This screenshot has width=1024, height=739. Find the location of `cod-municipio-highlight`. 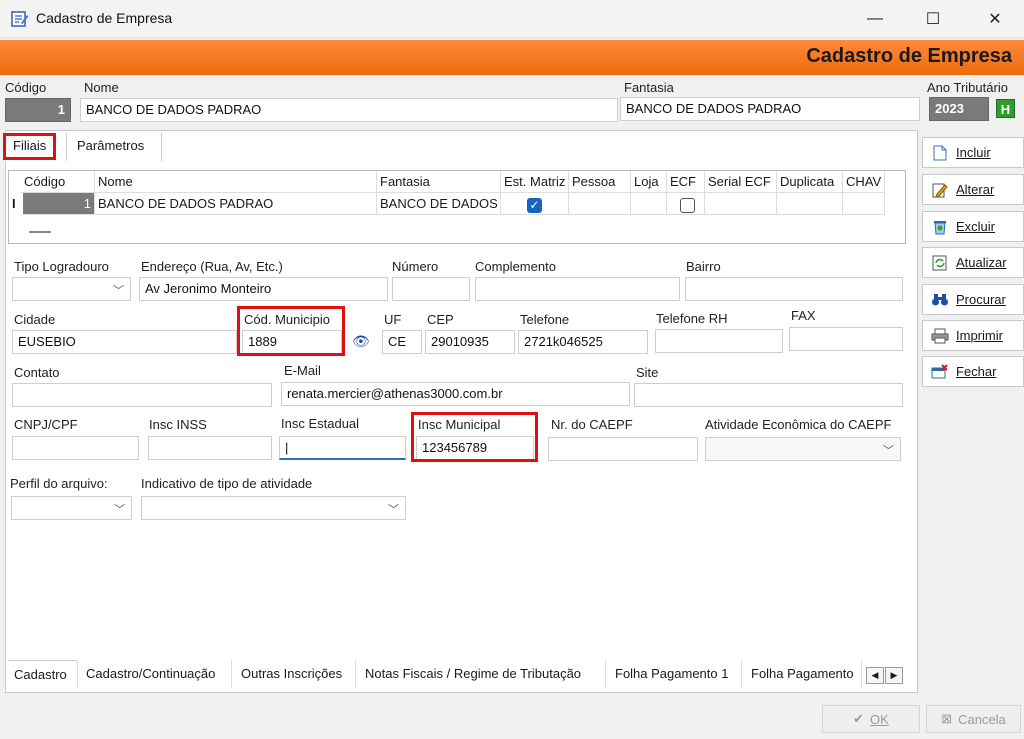

cod-municipio-highlight is located at coordinates (291, 331).